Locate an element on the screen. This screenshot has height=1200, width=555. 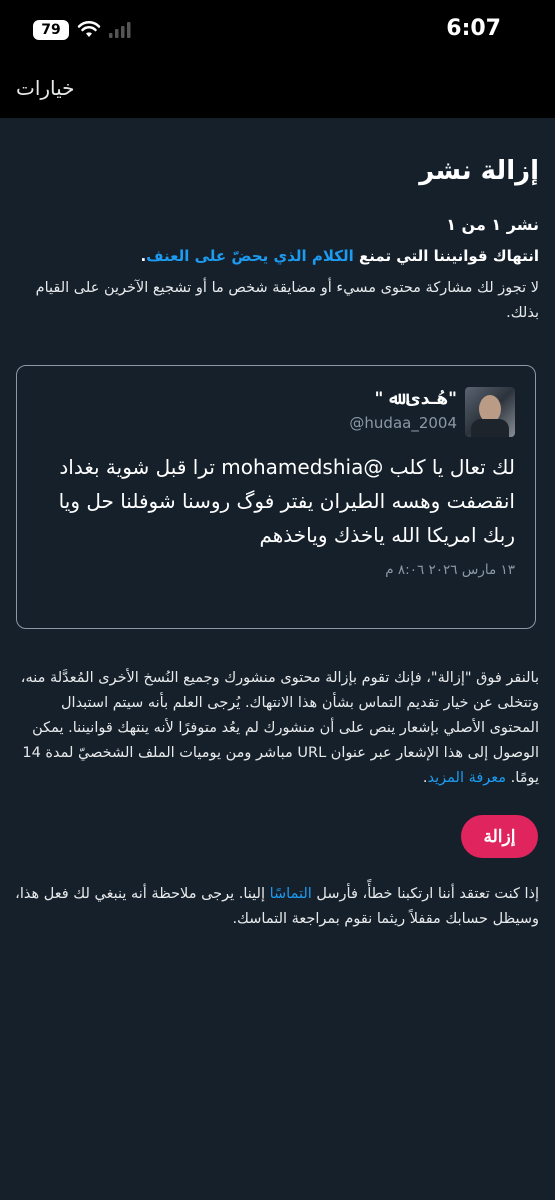
battery-icon: 79 is located at coordinates (51, 30).